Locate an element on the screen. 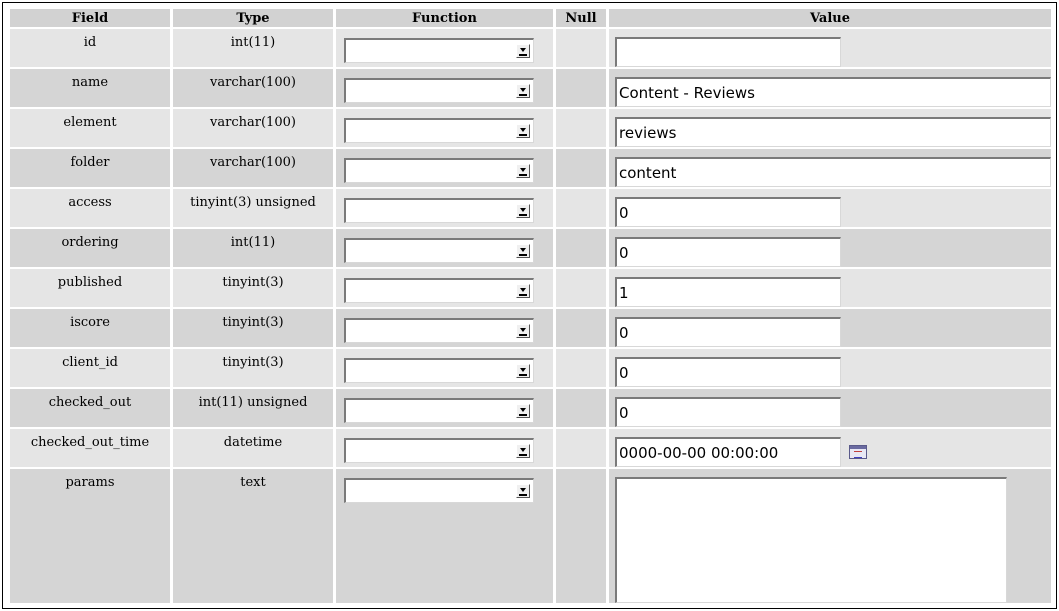  field-name: ordering is located at coordinates (90, 248).